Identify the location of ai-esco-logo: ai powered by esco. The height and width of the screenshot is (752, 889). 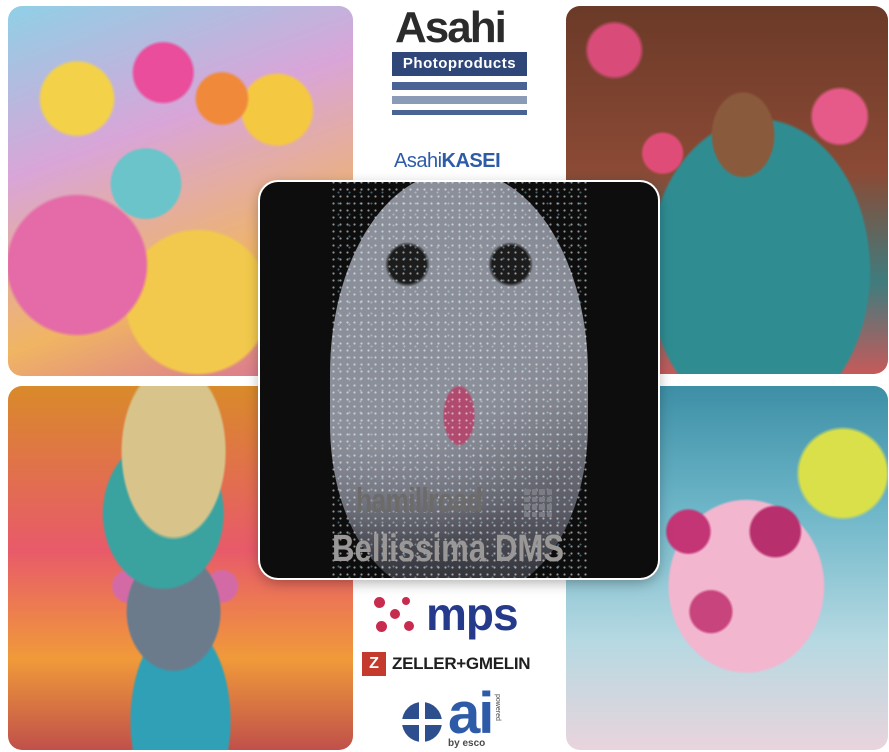
(451, 716).